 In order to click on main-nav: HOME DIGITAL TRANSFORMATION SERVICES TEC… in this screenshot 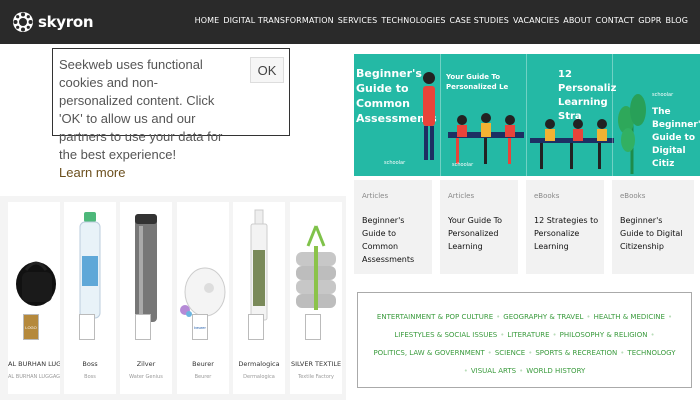, I will do `click(441, 20)`.